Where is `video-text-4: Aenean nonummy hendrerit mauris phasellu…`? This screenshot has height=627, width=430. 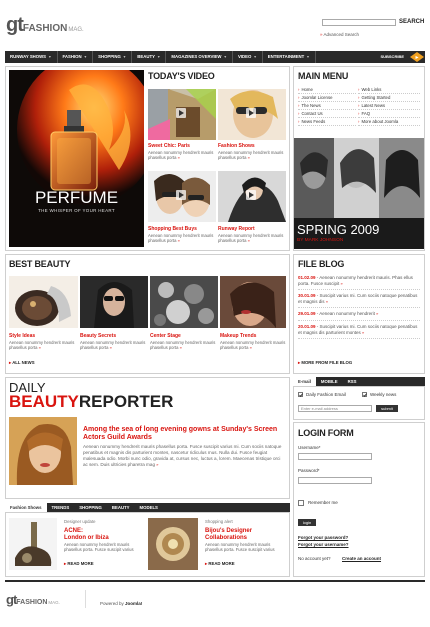 video-text-4: Aenean nonummy hendrerit mauris phasellu… is located at coordinates (251, 238).